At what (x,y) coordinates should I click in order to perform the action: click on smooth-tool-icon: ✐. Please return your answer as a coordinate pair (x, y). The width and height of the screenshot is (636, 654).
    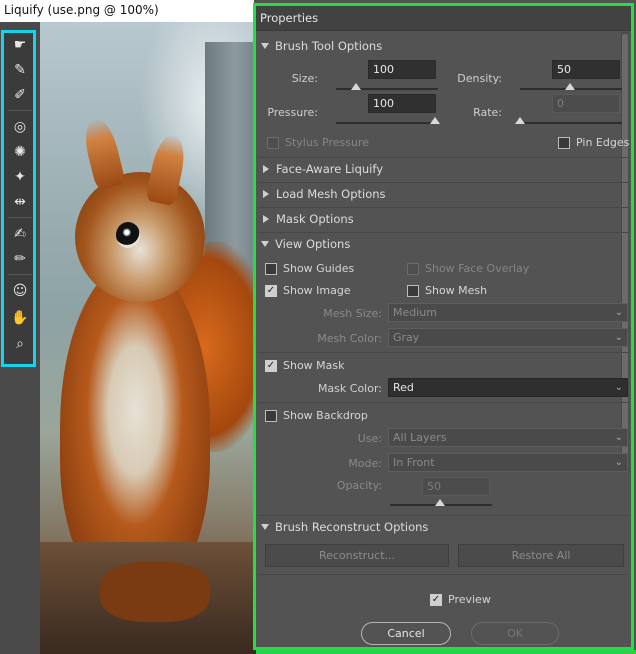
    Looking at the image, I should click on (20, 95).